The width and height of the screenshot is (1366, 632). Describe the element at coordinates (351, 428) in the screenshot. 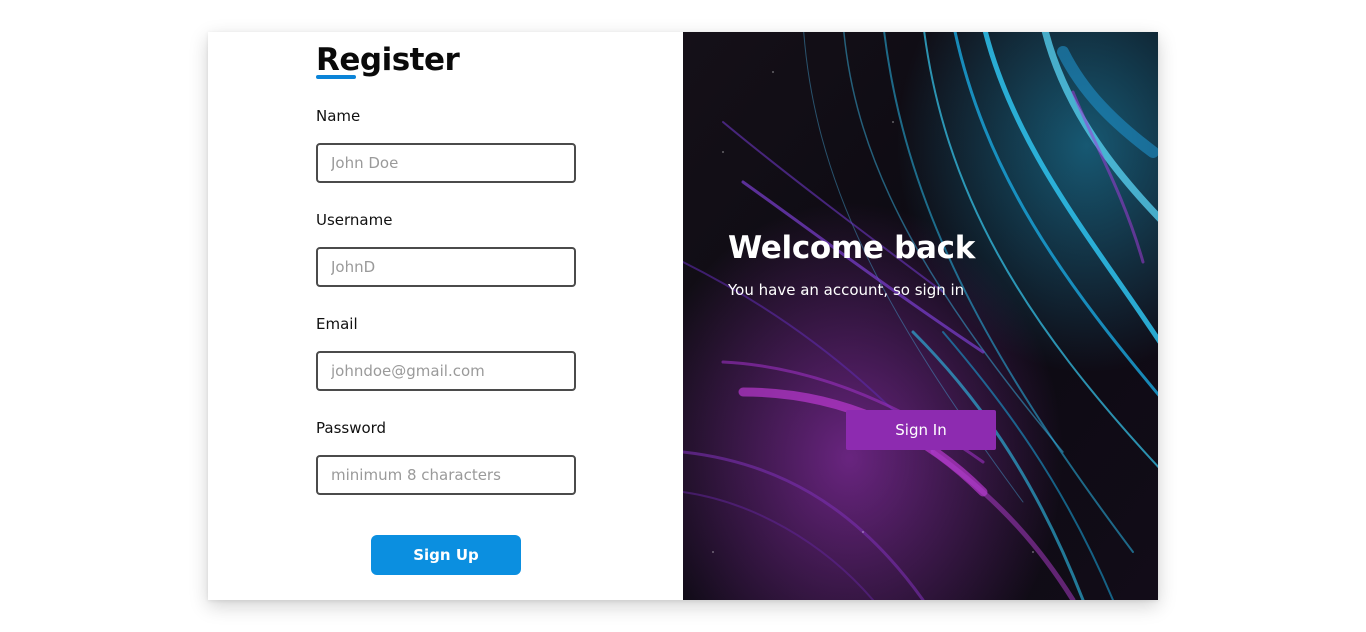

I see `password-label: Password` at that location.